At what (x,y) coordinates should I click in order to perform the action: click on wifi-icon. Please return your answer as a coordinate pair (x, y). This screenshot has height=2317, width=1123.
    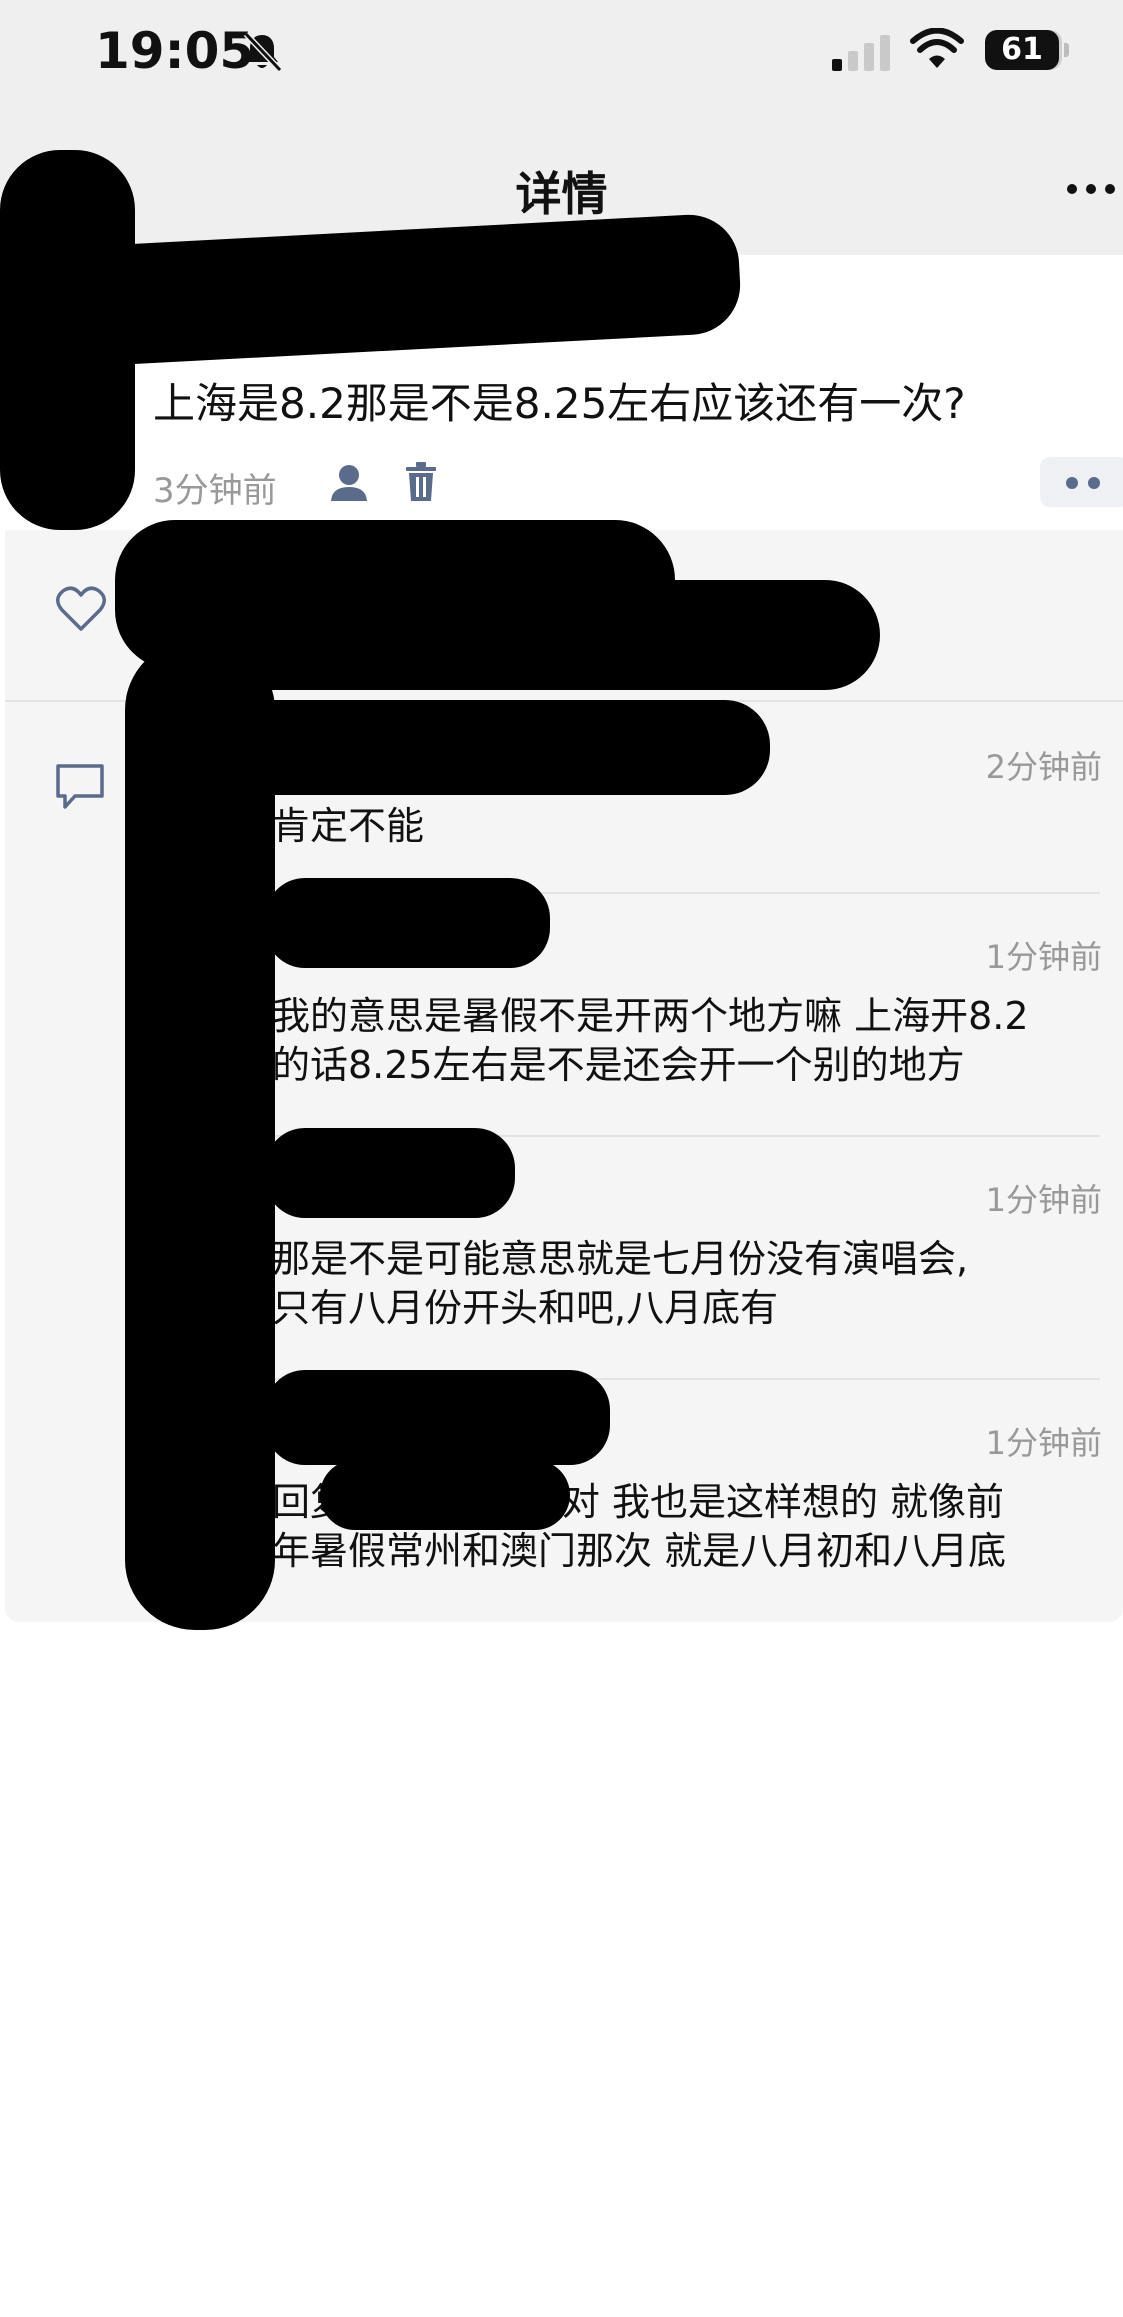
    Looking at the image, I should click on (937, 48).